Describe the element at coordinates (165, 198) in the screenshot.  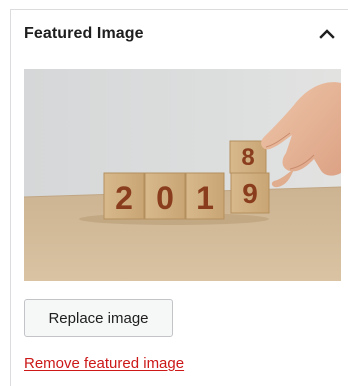
I see `block-digit-0: 0` at that location.